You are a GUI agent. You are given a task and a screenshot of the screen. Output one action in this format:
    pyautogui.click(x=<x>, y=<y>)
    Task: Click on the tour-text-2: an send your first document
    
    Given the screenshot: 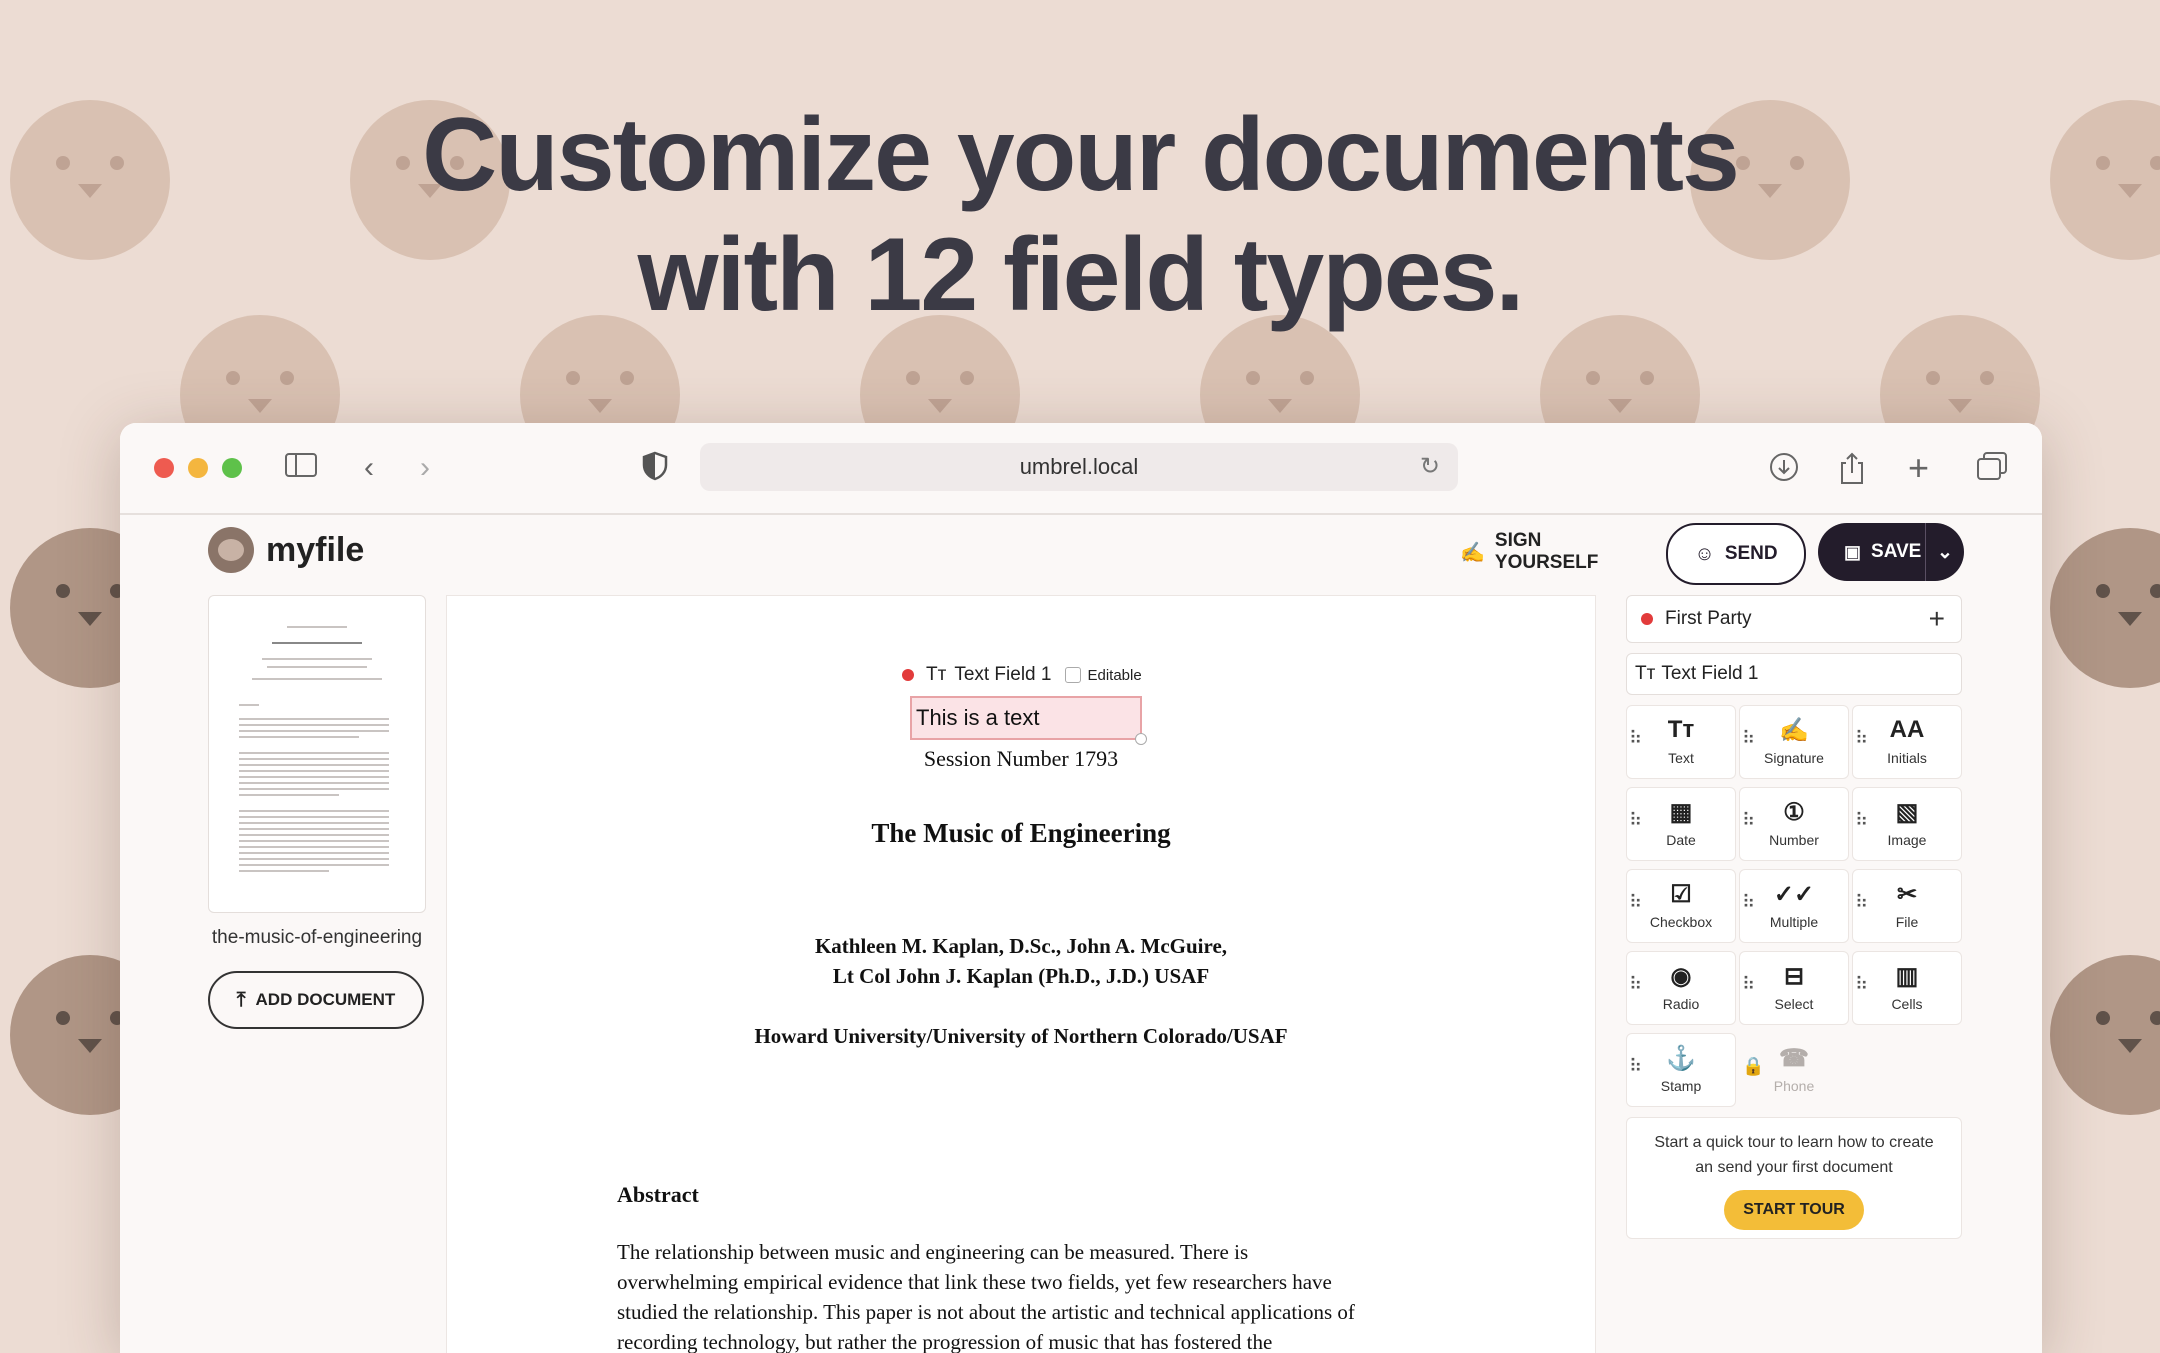 What is the action you would take?
    pyautogui.click(x=1794, y=1167)
    